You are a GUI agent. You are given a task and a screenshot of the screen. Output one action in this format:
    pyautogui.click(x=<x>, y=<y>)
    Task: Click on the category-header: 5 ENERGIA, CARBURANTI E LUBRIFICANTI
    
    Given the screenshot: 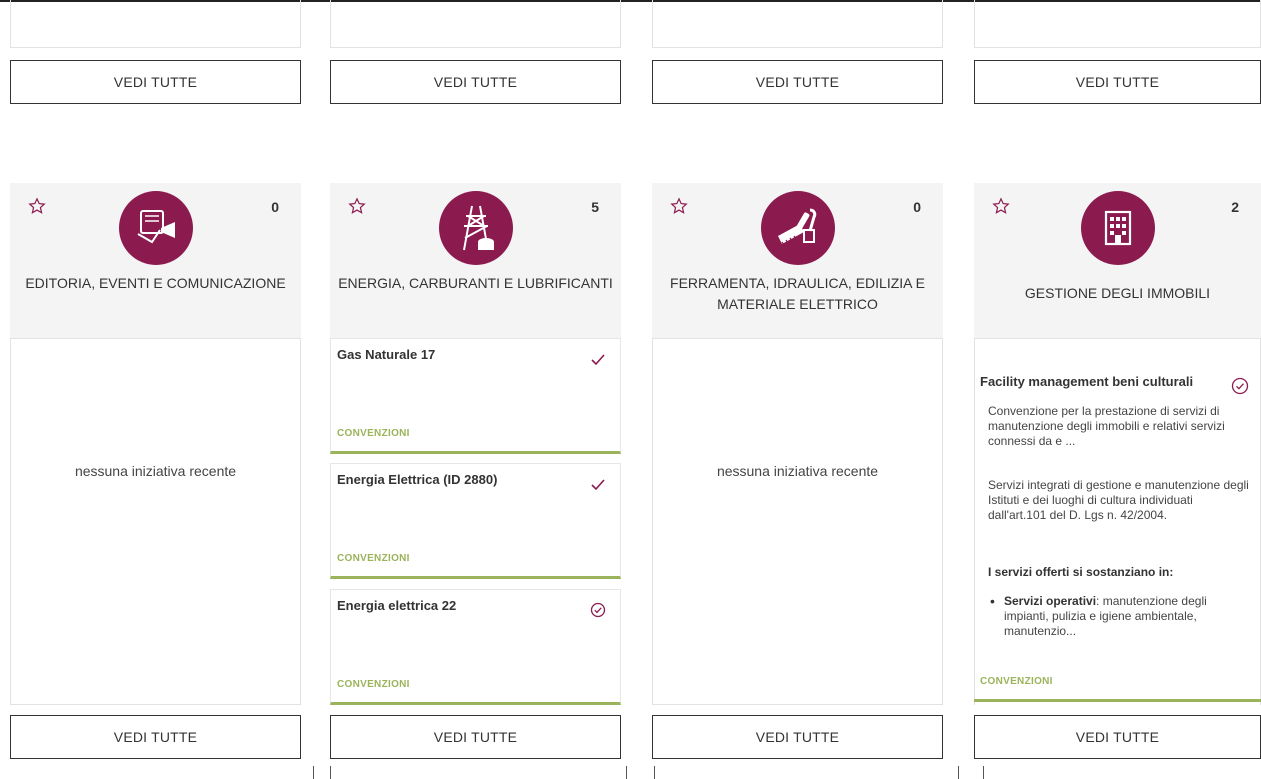 What is the action you would take?
    pyautogui.click(x=475, y=260)
    